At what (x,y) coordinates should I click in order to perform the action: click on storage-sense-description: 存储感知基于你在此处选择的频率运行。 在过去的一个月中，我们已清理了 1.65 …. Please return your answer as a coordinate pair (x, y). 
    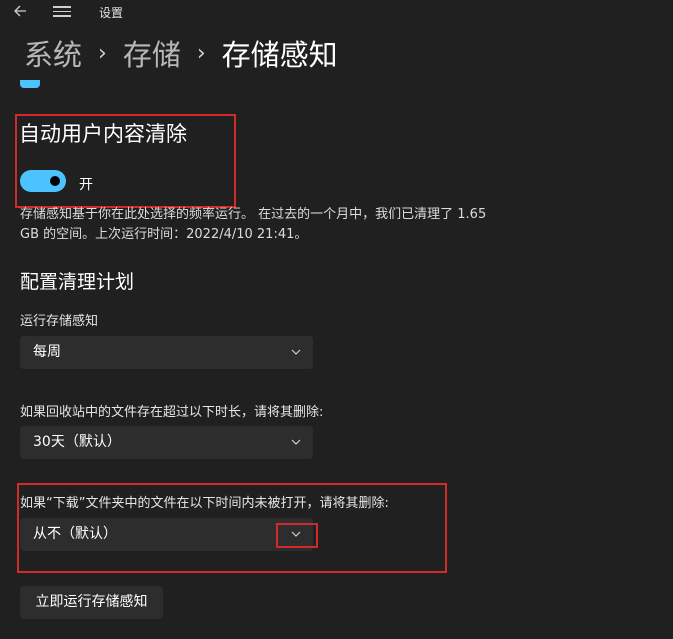
    Looking at the image, I should click on (253, 224).